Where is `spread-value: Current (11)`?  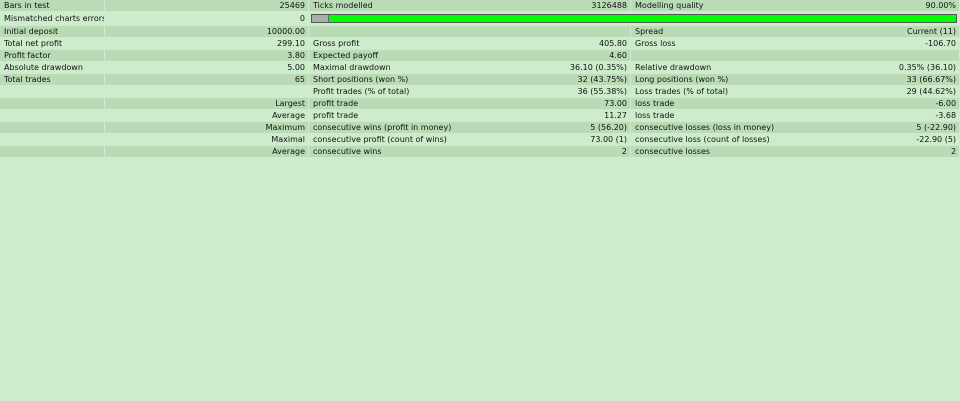 spread-value: Current (11) is located at coordinates (932, 31).